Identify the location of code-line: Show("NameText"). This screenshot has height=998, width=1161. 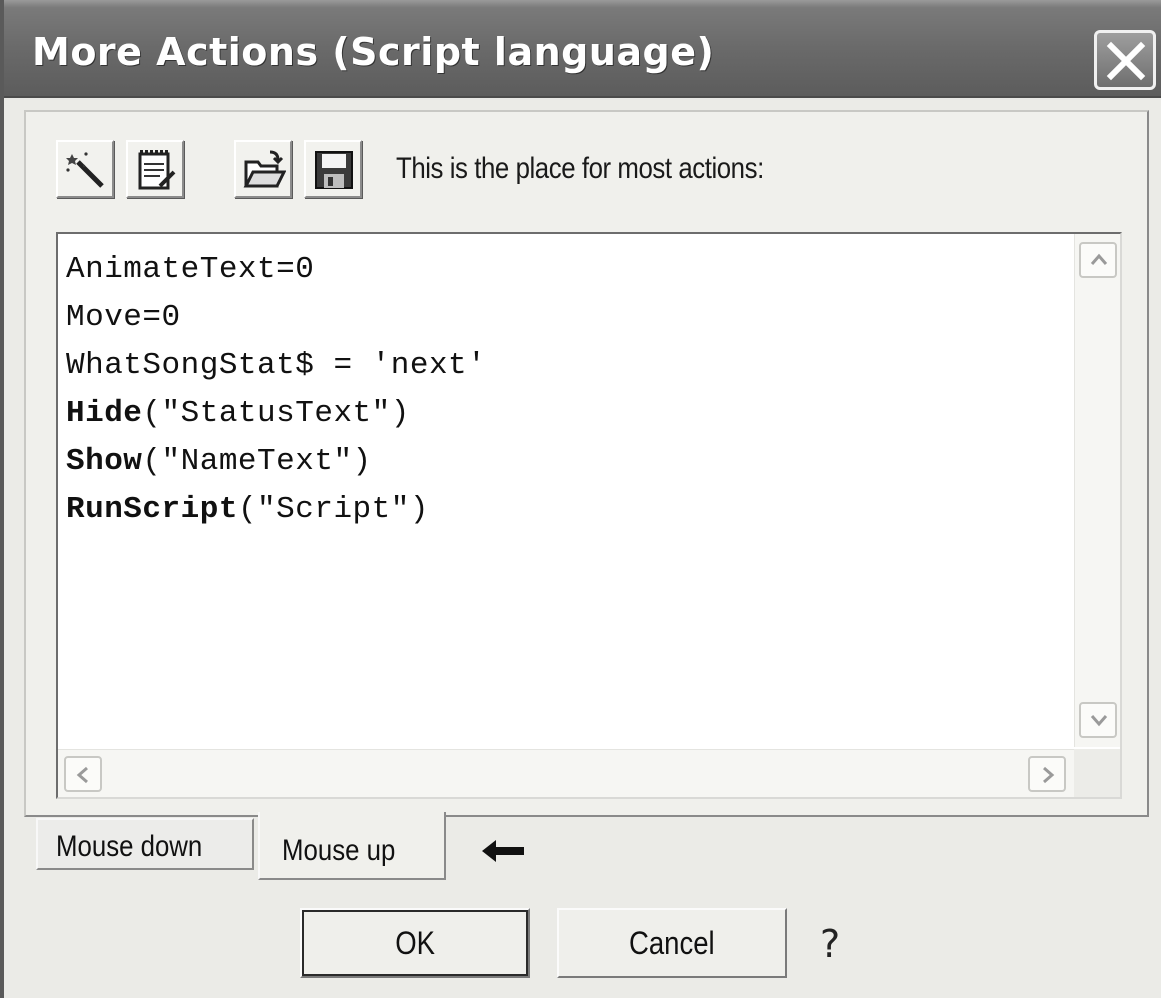
(219, 461).